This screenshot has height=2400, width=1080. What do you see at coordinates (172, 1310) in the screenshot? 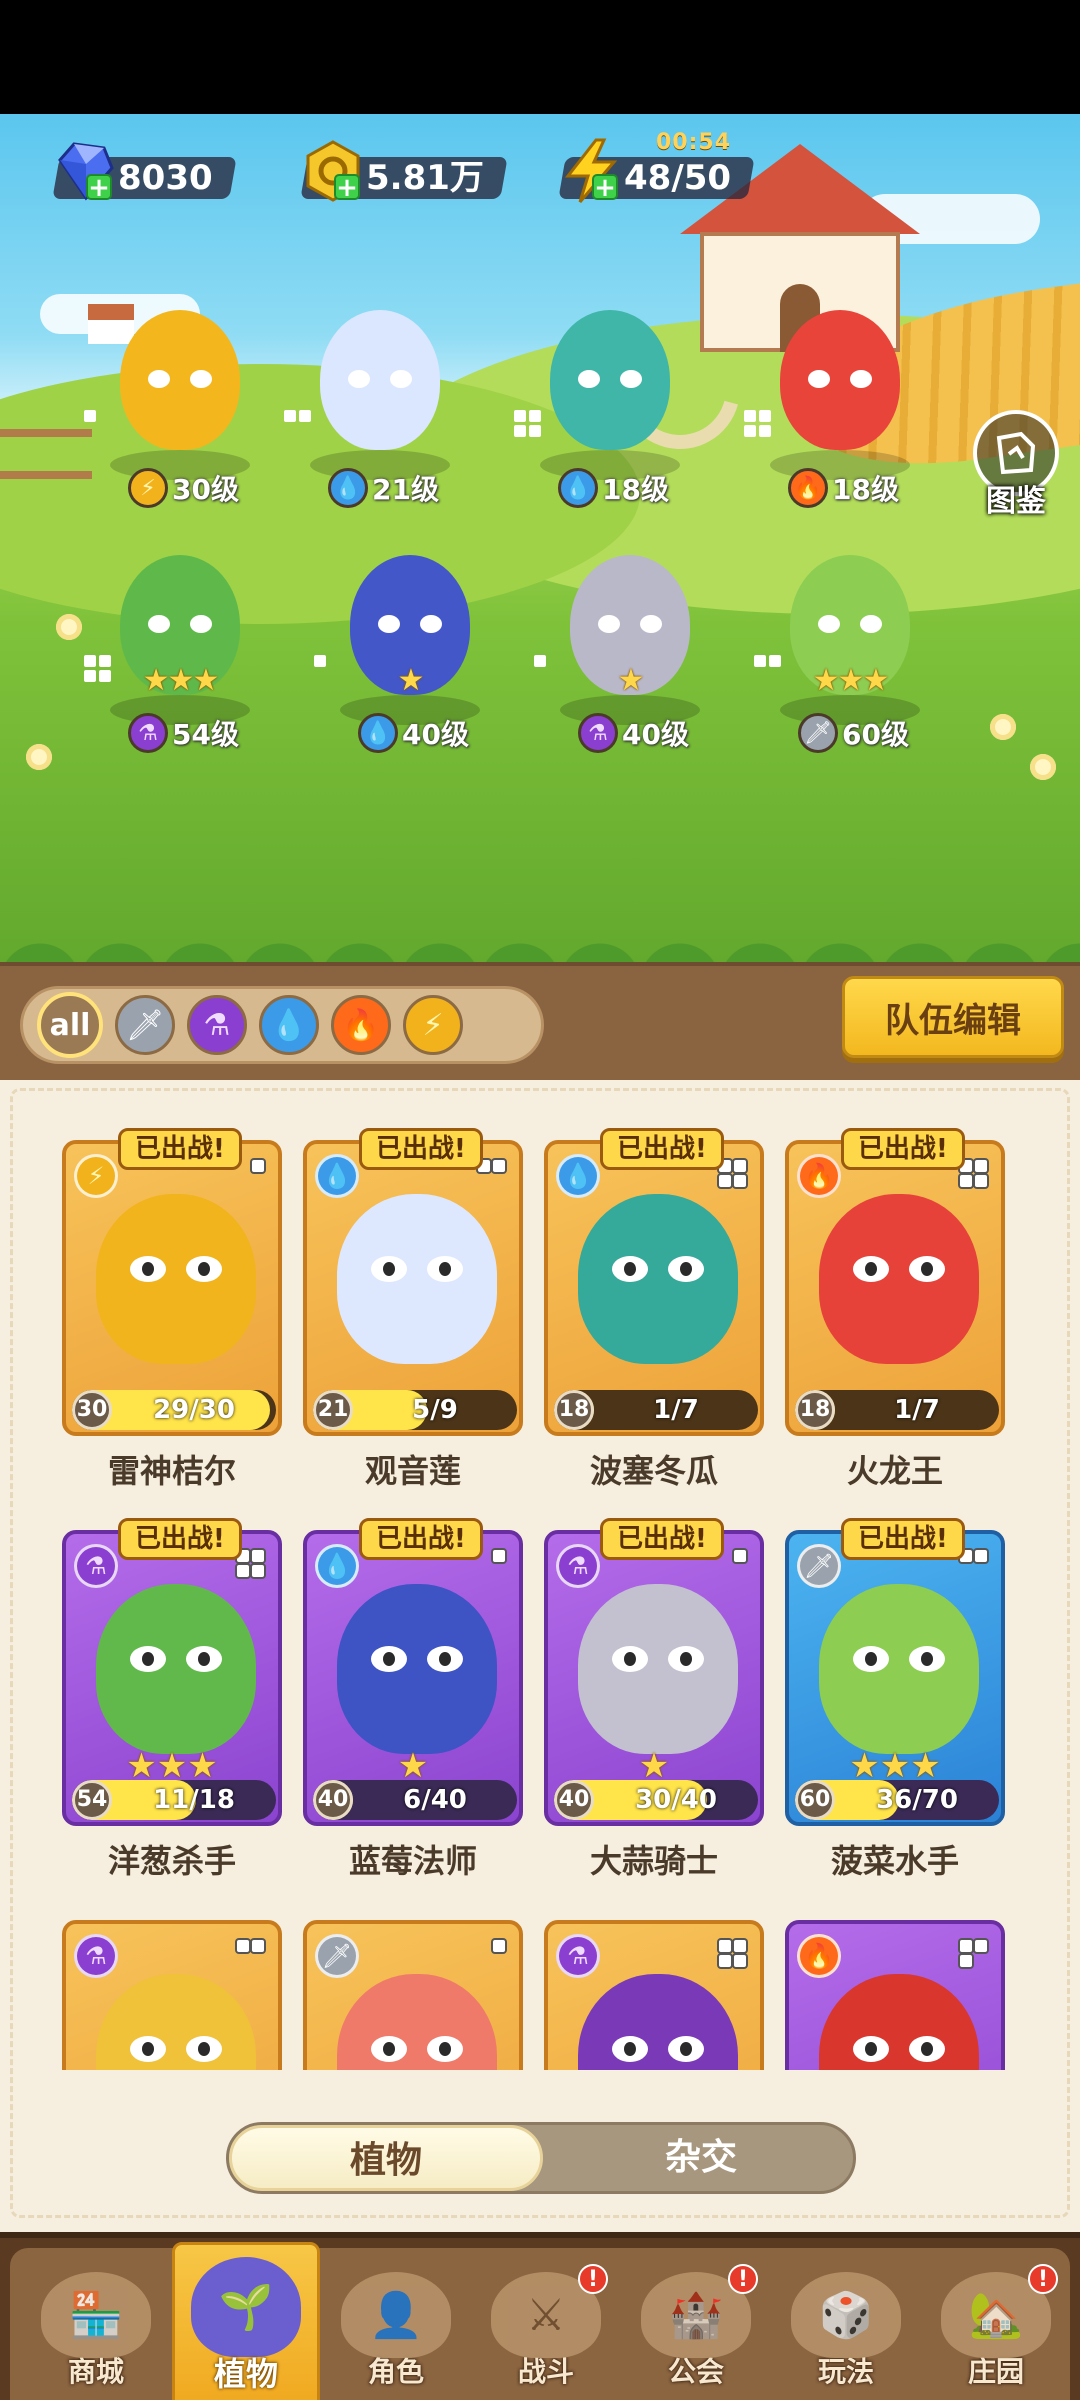
I see `plant-card: 已出战! ⚡ 30 29/30 雷神桔尔` at bounding box center [172, 1310].